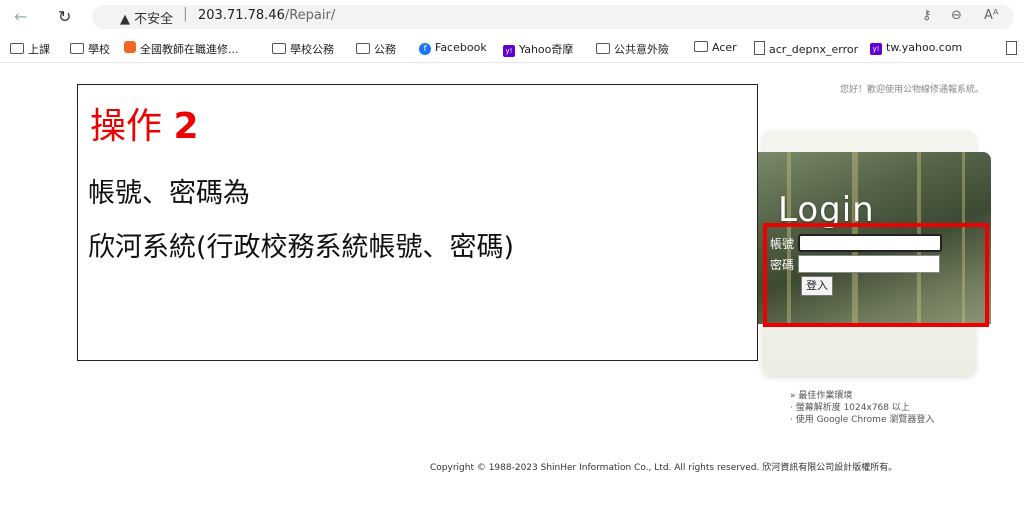  I want to click on bookmark-item: 公共意外險, so click(632, 49).